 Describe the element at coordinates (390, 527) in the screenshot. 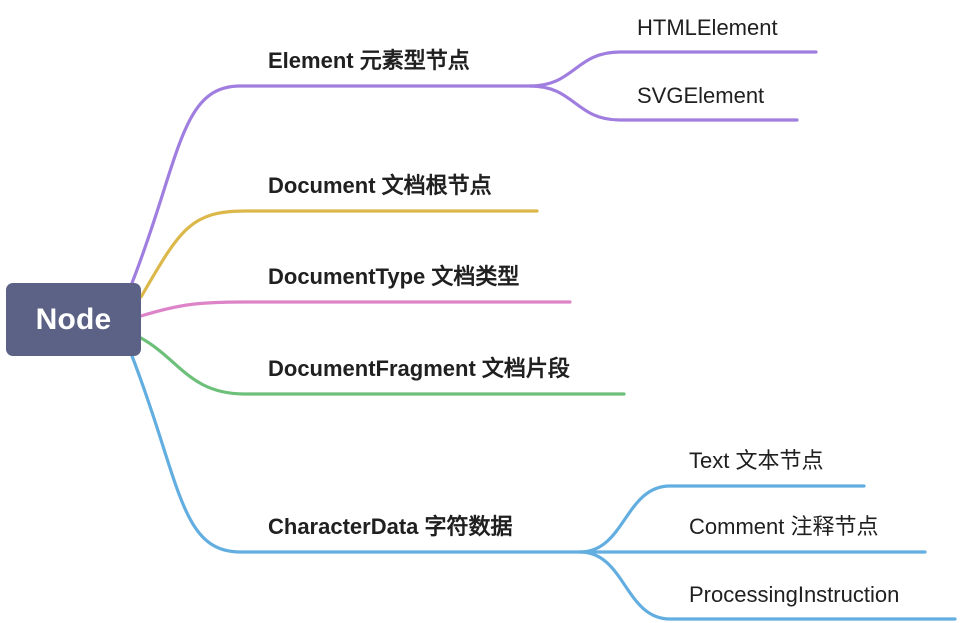

I see `branch-label-characterdata: CharacterData 字符数据` at that location.